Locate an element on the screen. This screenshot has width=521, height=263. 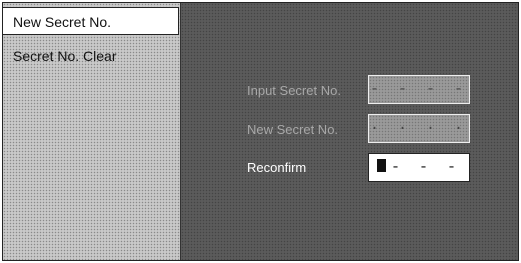
reconfirm-field: - - - is located at coordinates (419, 167).